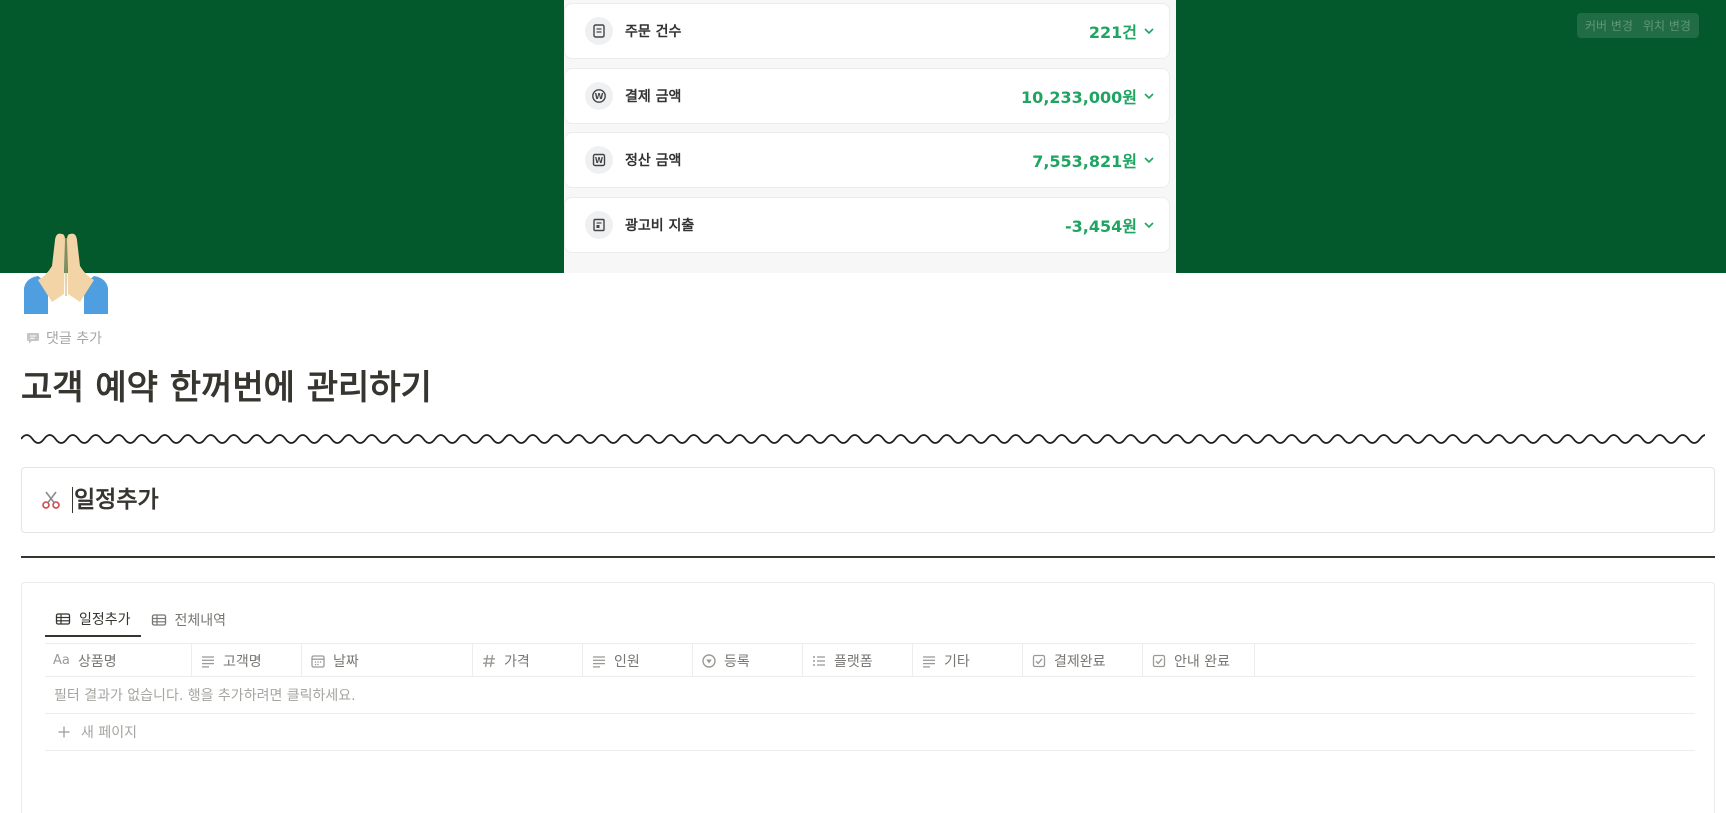  I want to click on column-header-people: 인원, so click(638, 660).